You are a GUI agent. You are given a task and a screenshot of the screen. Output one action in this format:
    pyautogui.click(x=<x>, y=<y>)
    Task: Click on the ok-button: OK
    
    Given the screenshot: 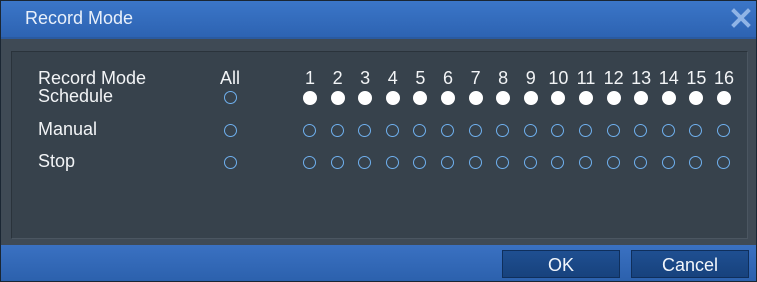 What is the action you would take?
    pyautogui.click(x=561, y=264)
    